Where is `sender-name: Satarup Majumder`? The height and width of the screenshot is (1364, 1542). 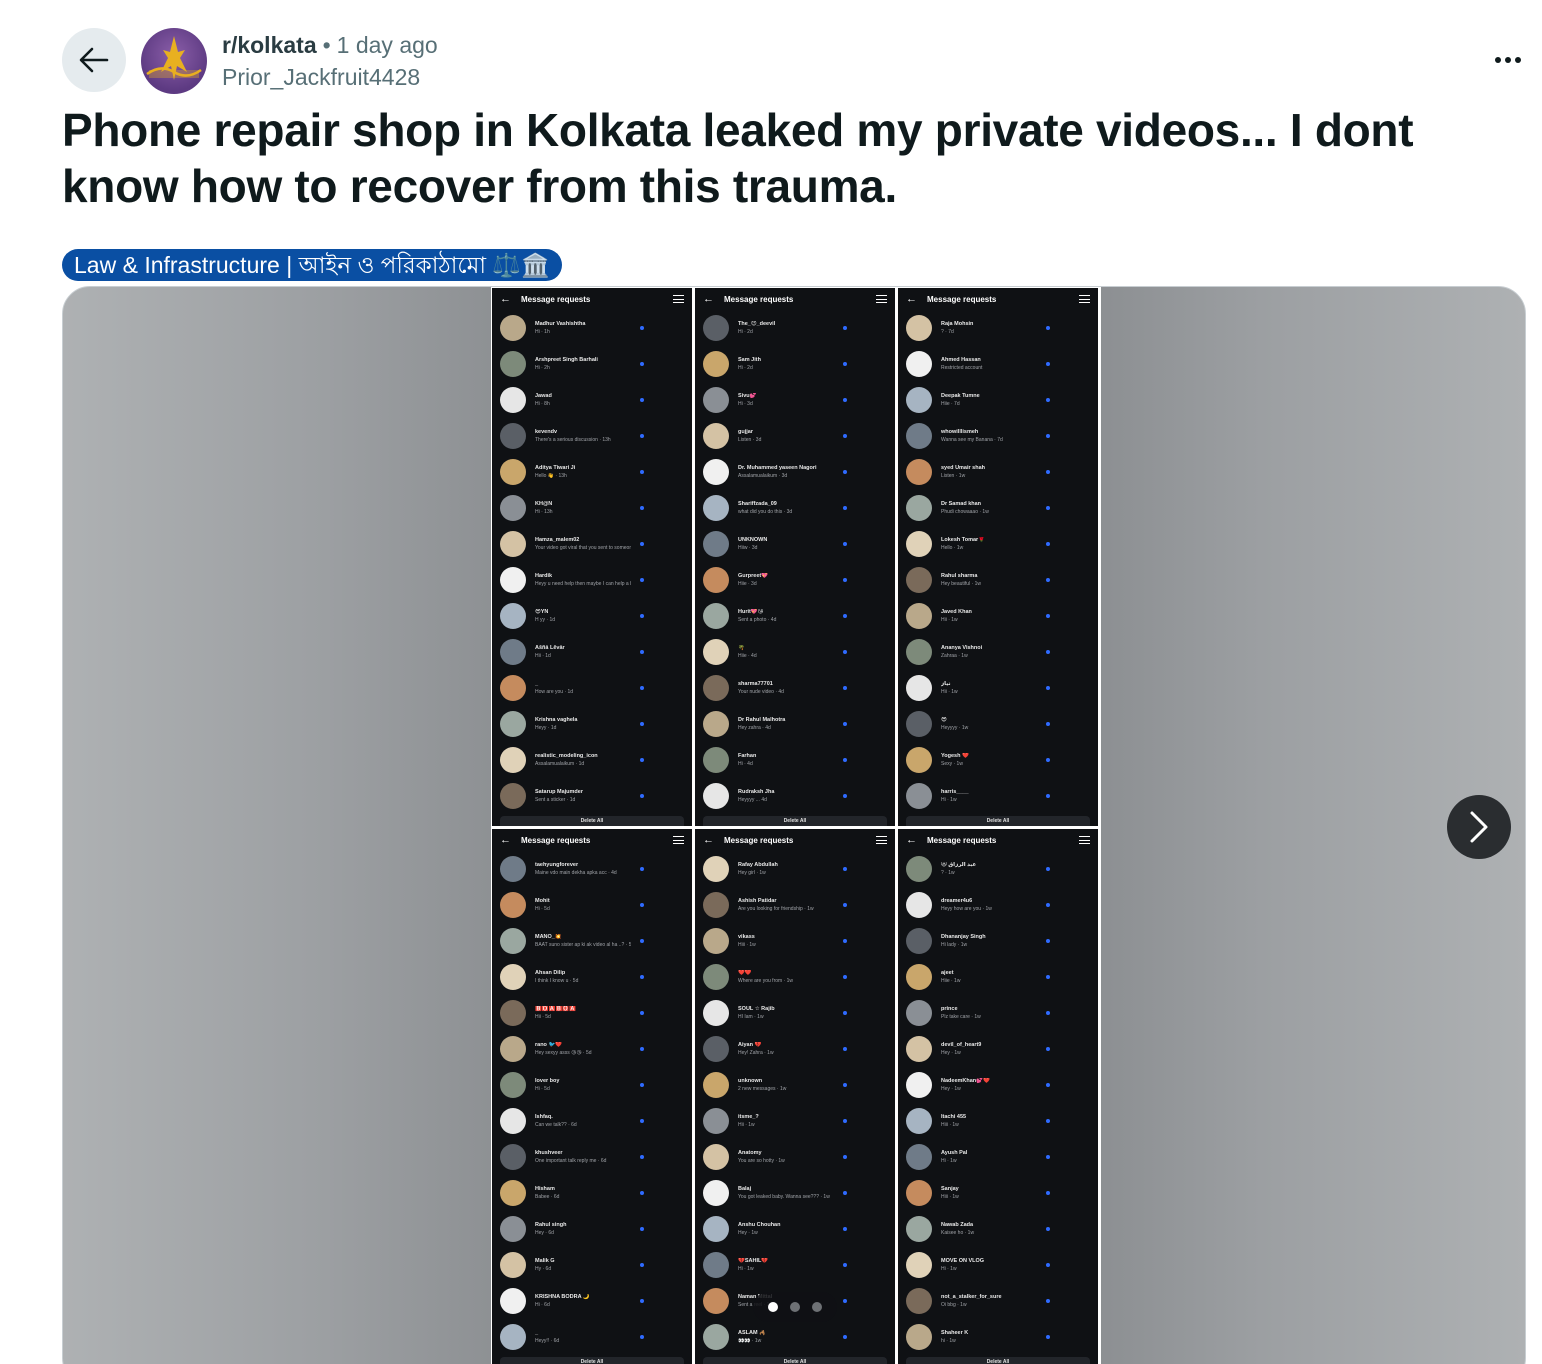
sender-name: Satarup Majumder is located at coordinates (559, 792).